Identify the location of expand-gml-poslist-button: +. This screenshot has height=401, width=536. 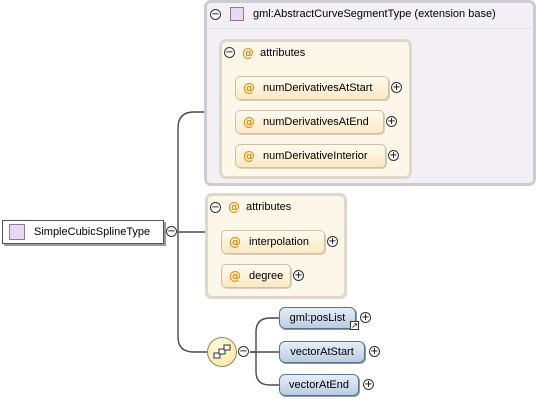
(365, 317).